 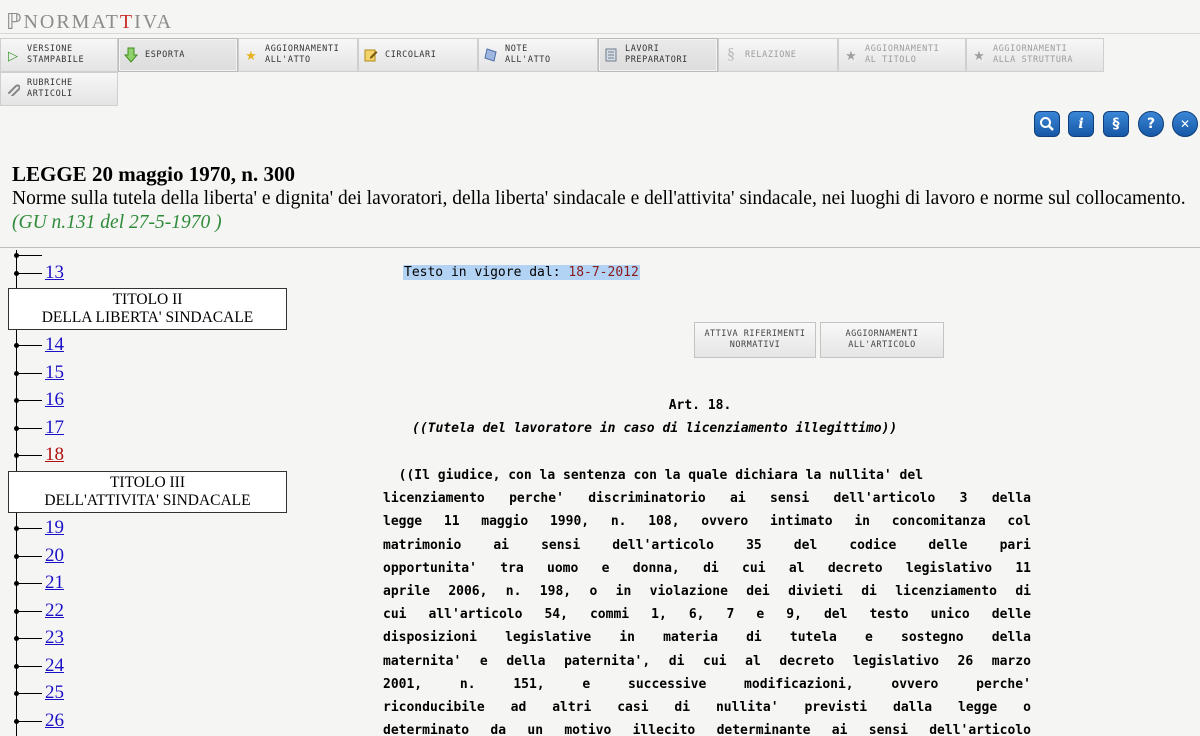 What do you see at coordinates (39, 428) in the screenshot?
I see `tree-item: 17` at bounding box center [39, 428].